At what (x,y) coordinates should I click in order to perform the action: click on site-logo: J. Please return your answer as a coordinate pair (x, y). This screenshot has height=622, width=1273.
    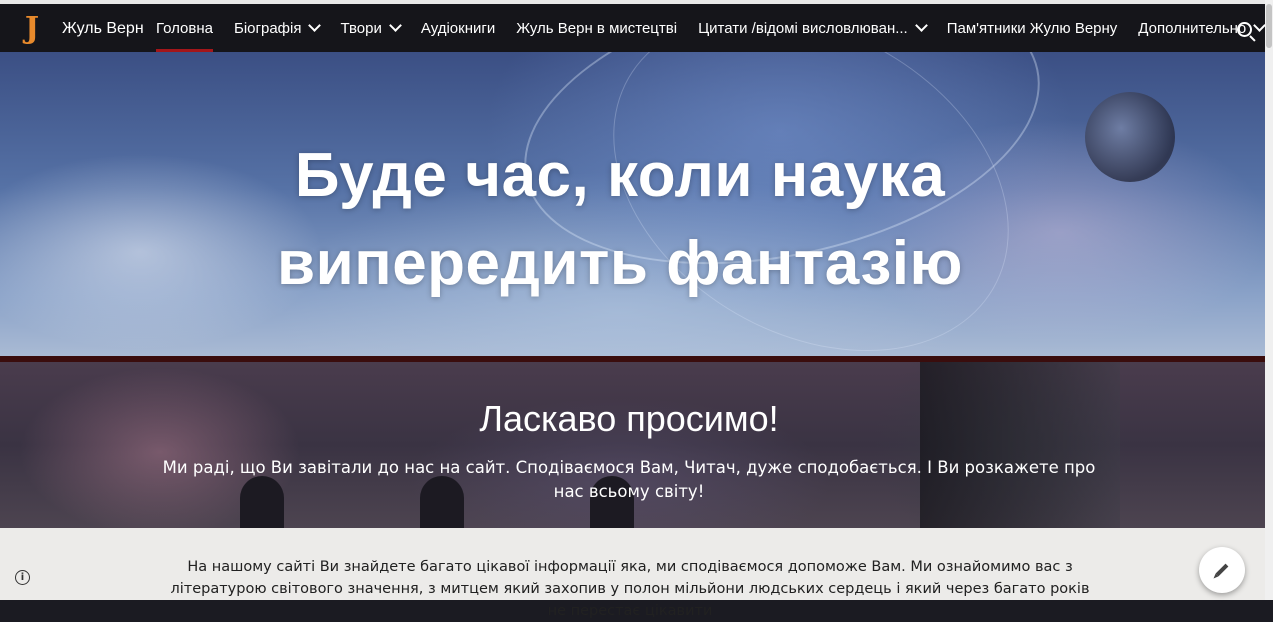
    Looking at the image, I should click on (32, 29).